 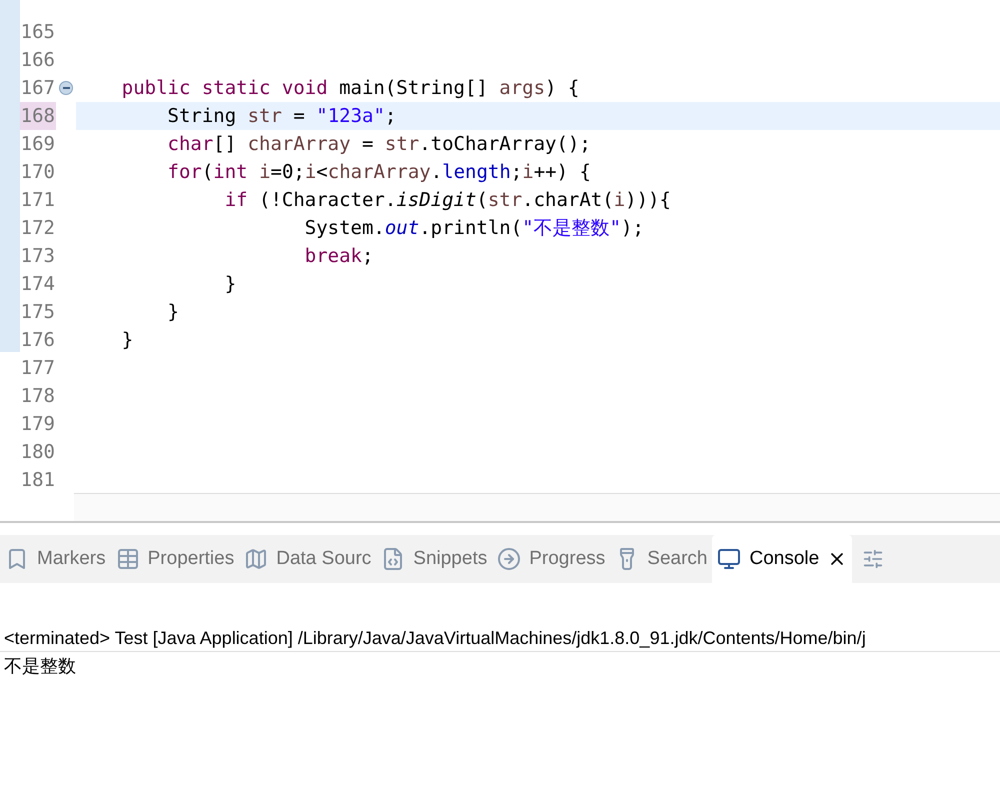 What do you see at coordinates (677, 558) in the screenshot?
I see `tab-label: Search` at bounding box center [677, 558].